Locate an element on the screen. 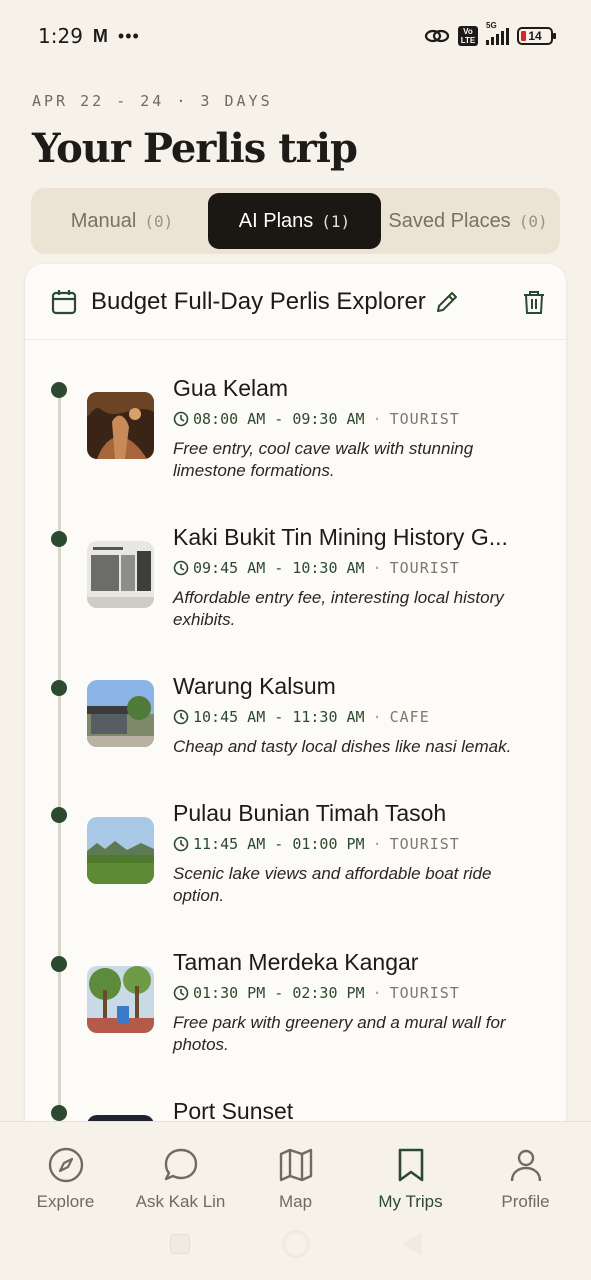 The image size is (591, 1280). stop-time: 01:30 PM - 02:30 PM is located at coordinates (279, 993).